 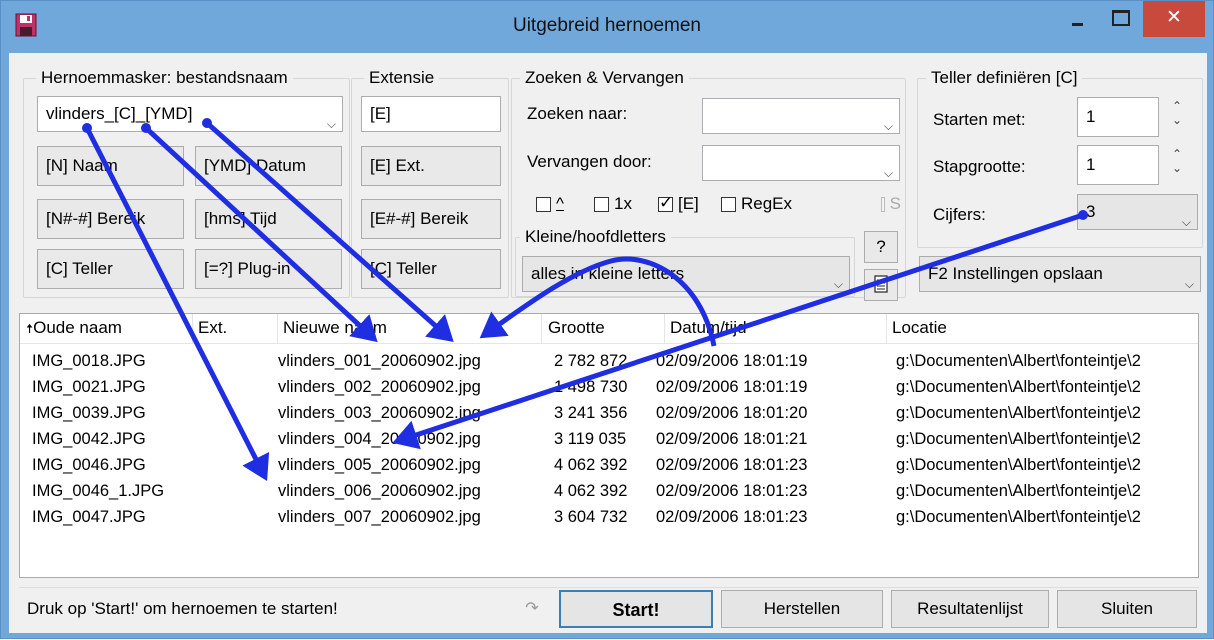 I want to click on search-replace-group-title: Zoeken & Vervangen, so click(x=604, y=78).